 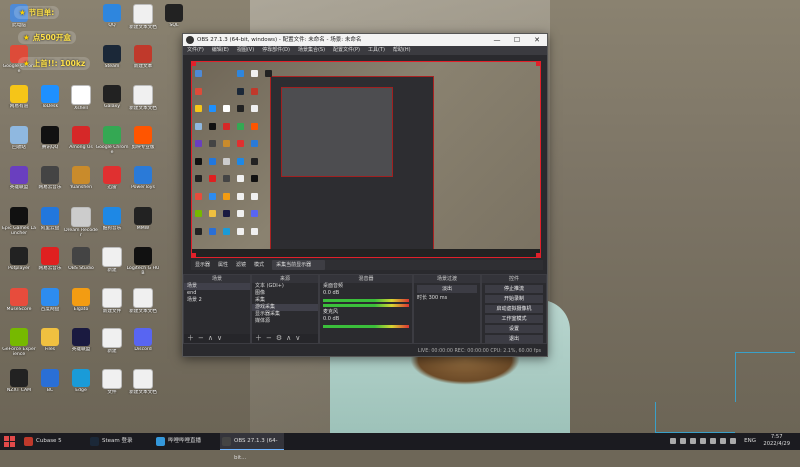 What do you see at coordinates (81, 144) in the screenshot?
I see `desktop-icon: Among Us` at bounding box center [81, 144].